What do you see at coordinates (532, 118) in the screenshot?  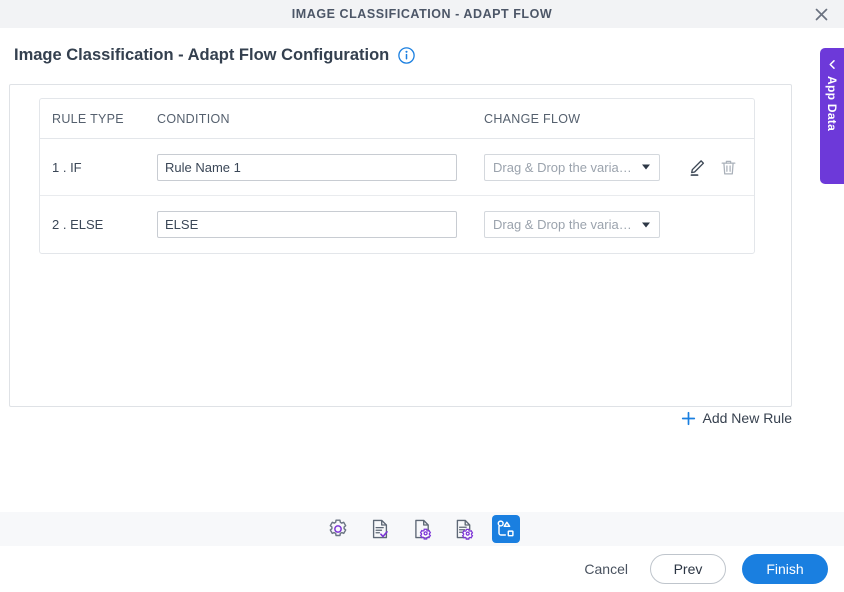 I see `column-header-change-flow: CHANGE FLOW` at bounding box center [532, 118].